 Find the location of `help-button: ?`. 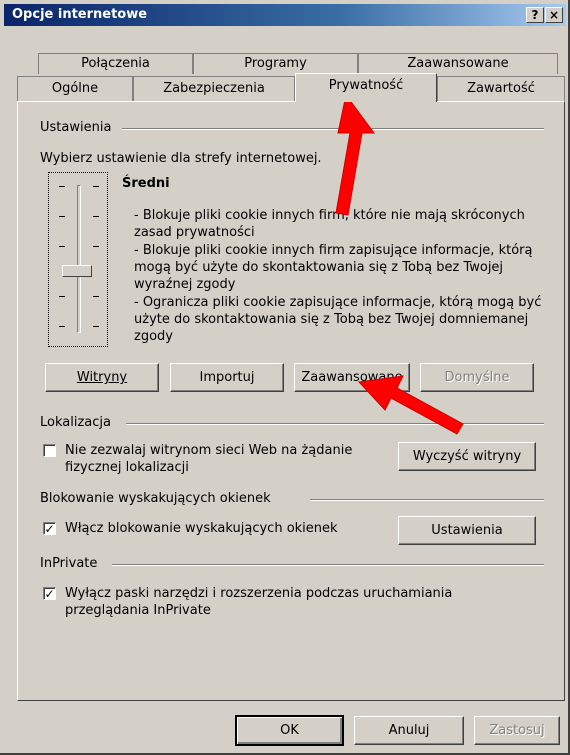

help-button: ? is located at coordinates (535, 15).